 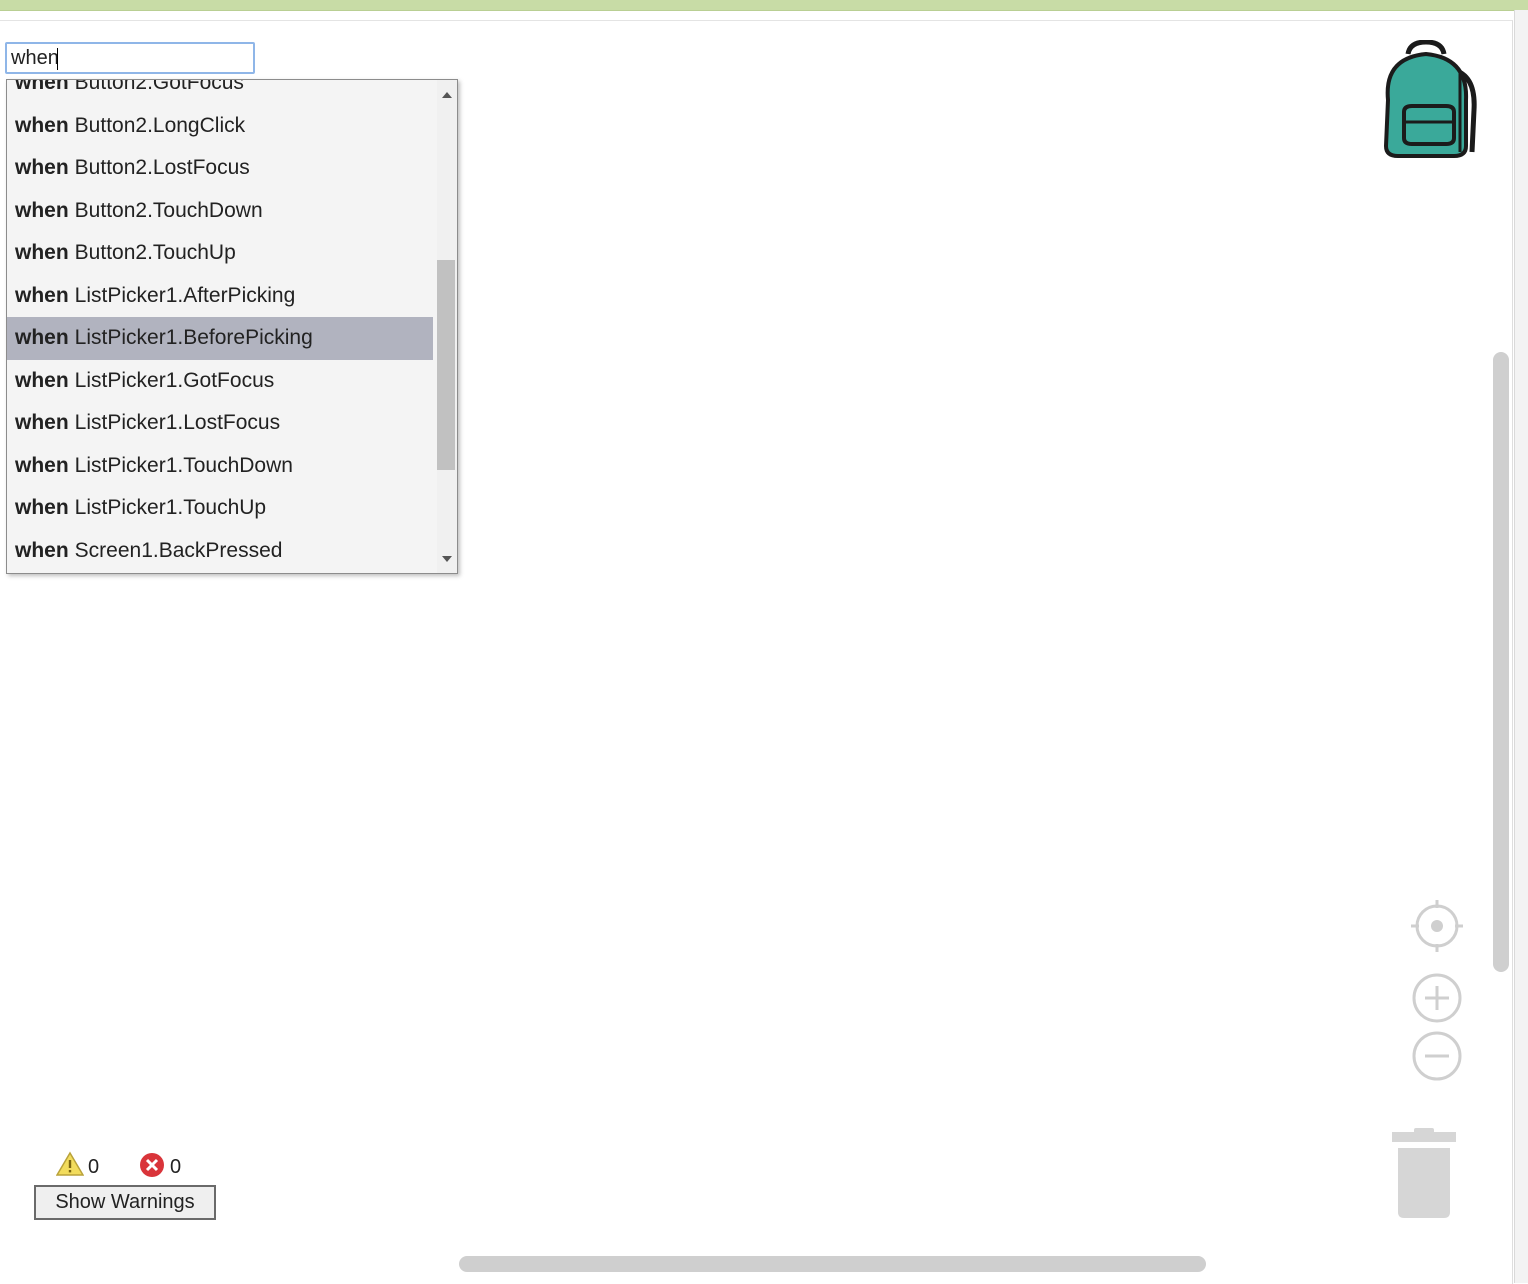 What do you see at coordinates (1521, 646) in the screenshot?
I see `right-panel-edge` at bounding box center [1521, 646].